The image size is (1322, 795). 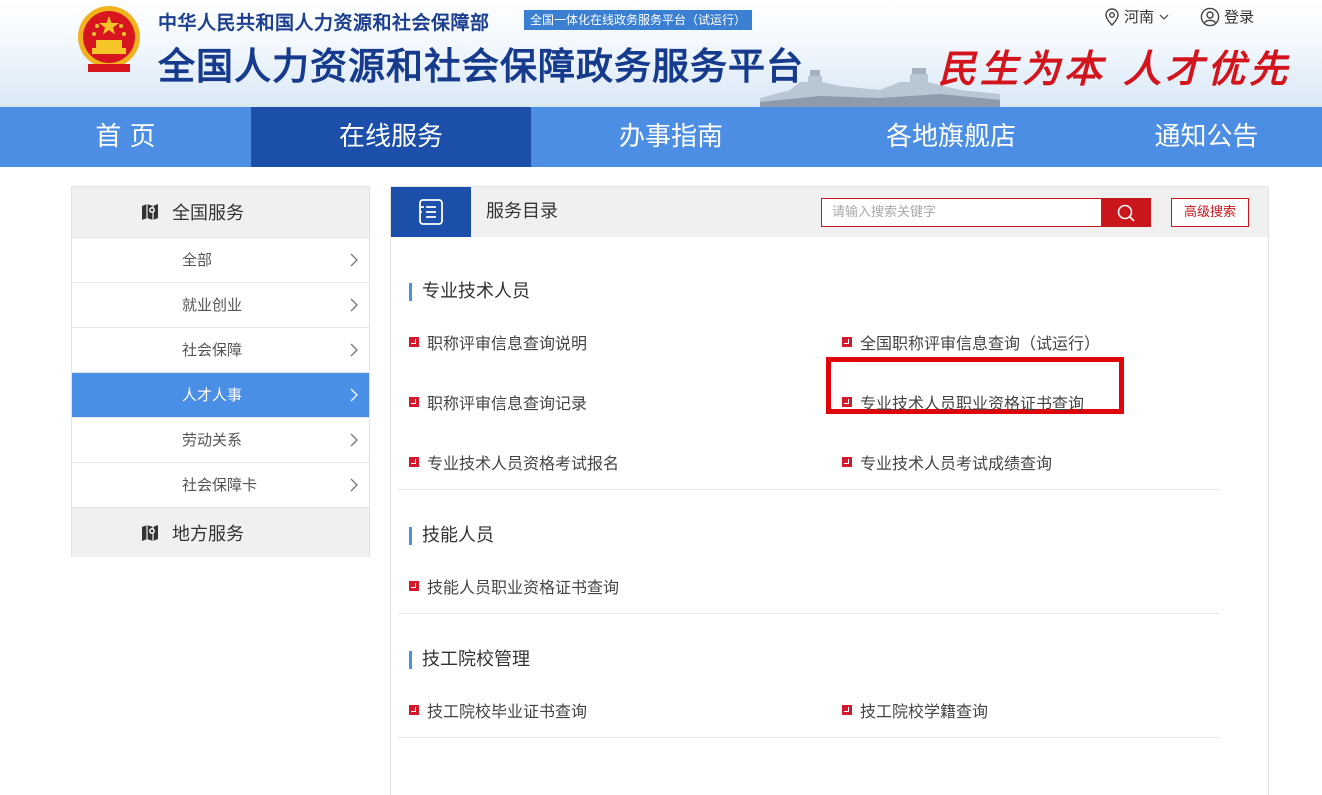 What do you see at coordinates (324, 23) in the screenshot?
I see `ministry-name: 中华人民共和国人力资源和社会保障部` at bounding box center [324, 23].